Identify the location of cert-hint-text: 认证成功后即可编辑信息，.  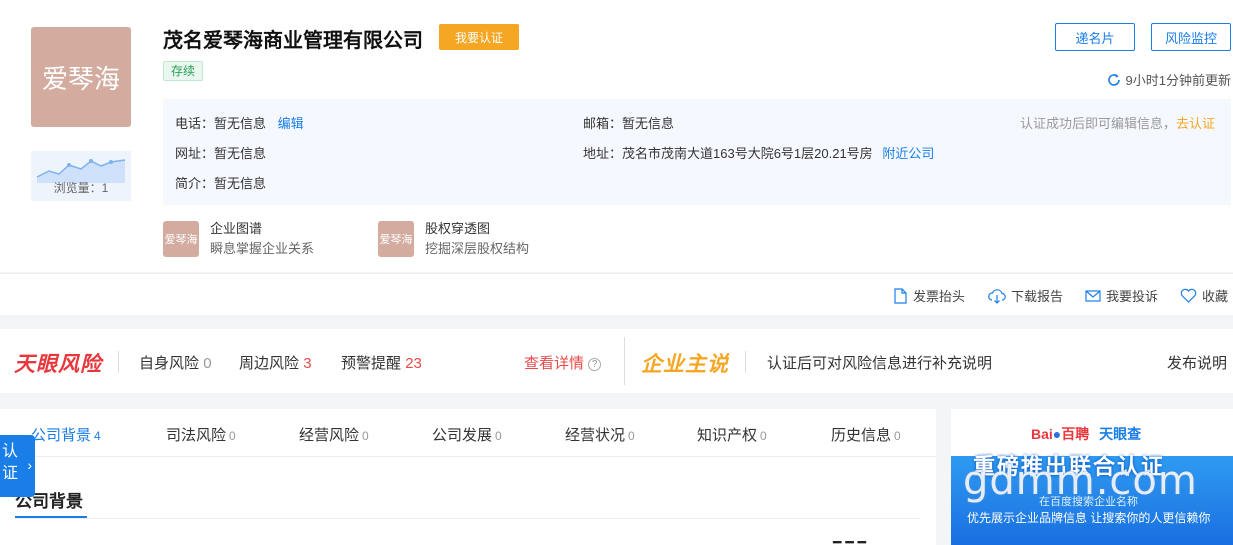
(1097, 123).